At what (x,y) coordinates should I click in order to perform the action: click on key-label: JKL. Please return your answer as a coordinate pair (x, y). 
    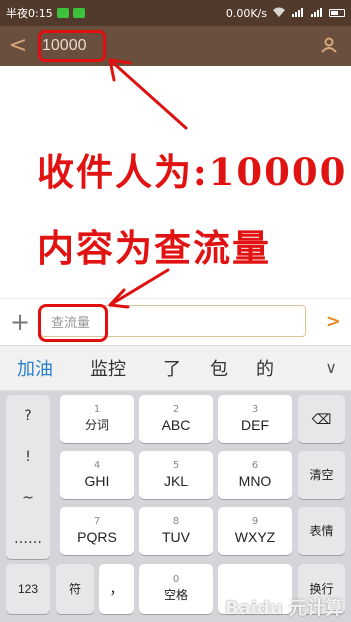
    Looking at the image, I should click on (176, 481).